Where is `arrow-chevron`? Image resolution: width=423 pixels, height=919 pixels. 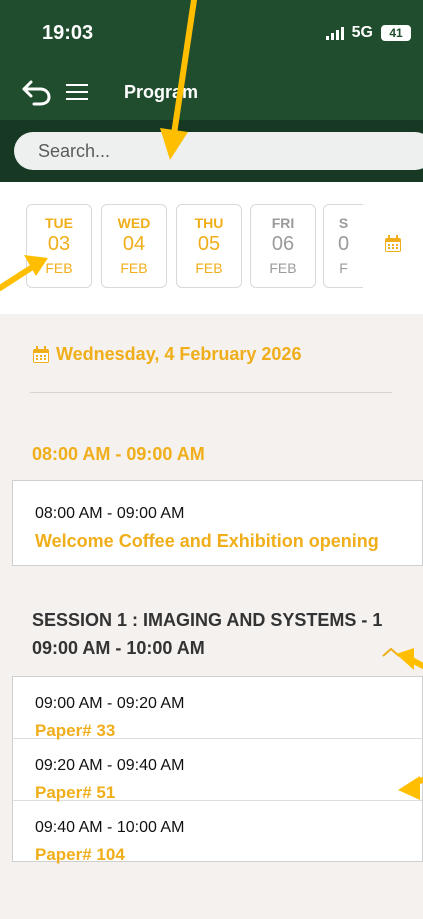
arrow-chevron is located at coordinates (409, 659).